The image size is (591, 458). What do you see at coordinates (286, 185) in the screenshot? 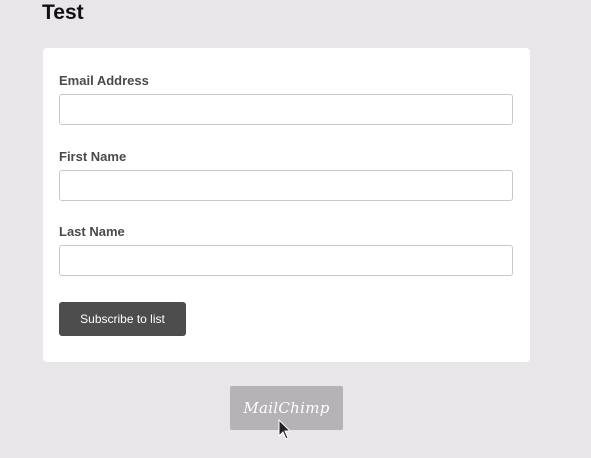
I see `first-name-input` at bounding box center [286, 185].